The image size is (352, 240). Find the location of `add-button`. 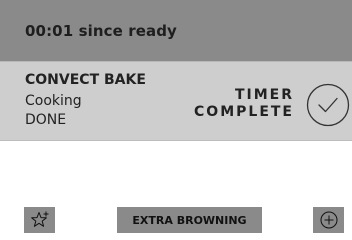

add-button is located at coordinates (328, 220).